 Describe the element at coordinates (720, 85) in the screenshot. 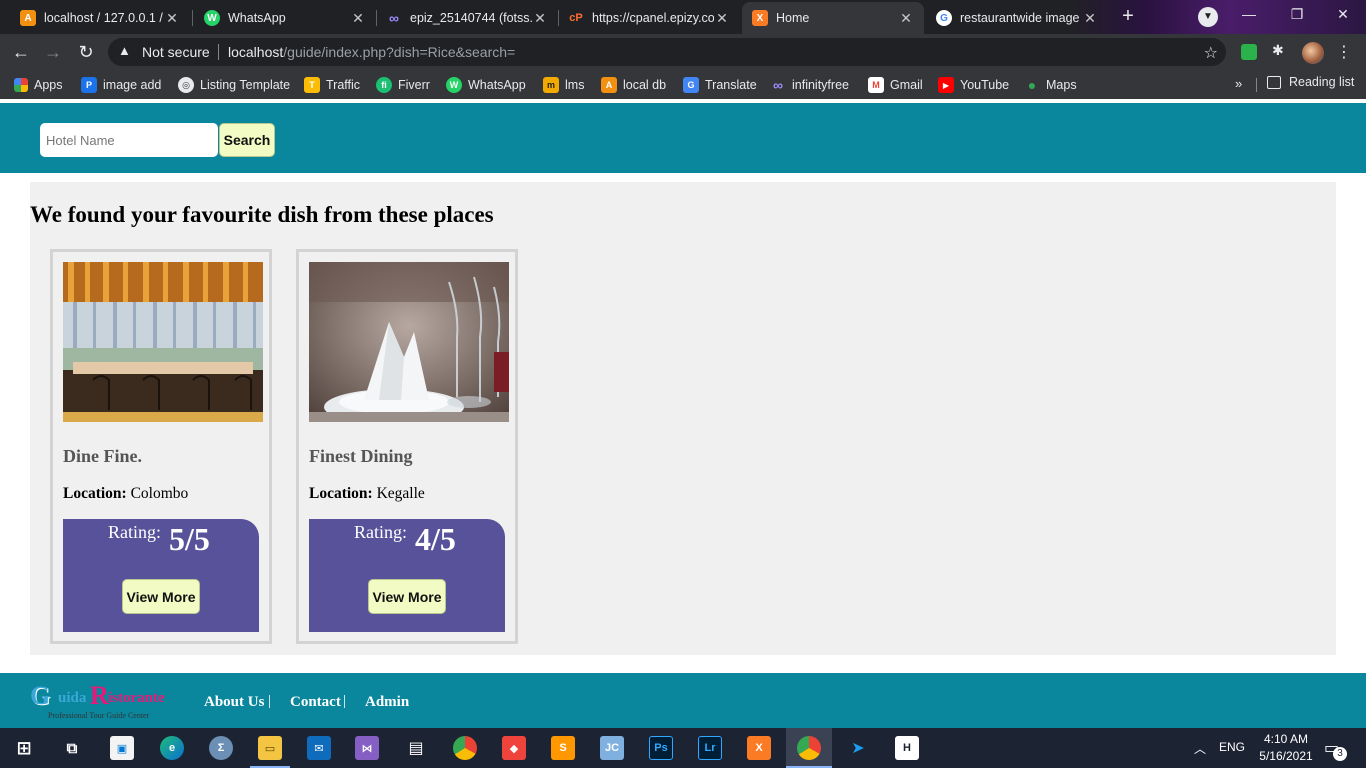

I see `bookmark-translate: G Translate` at that location.